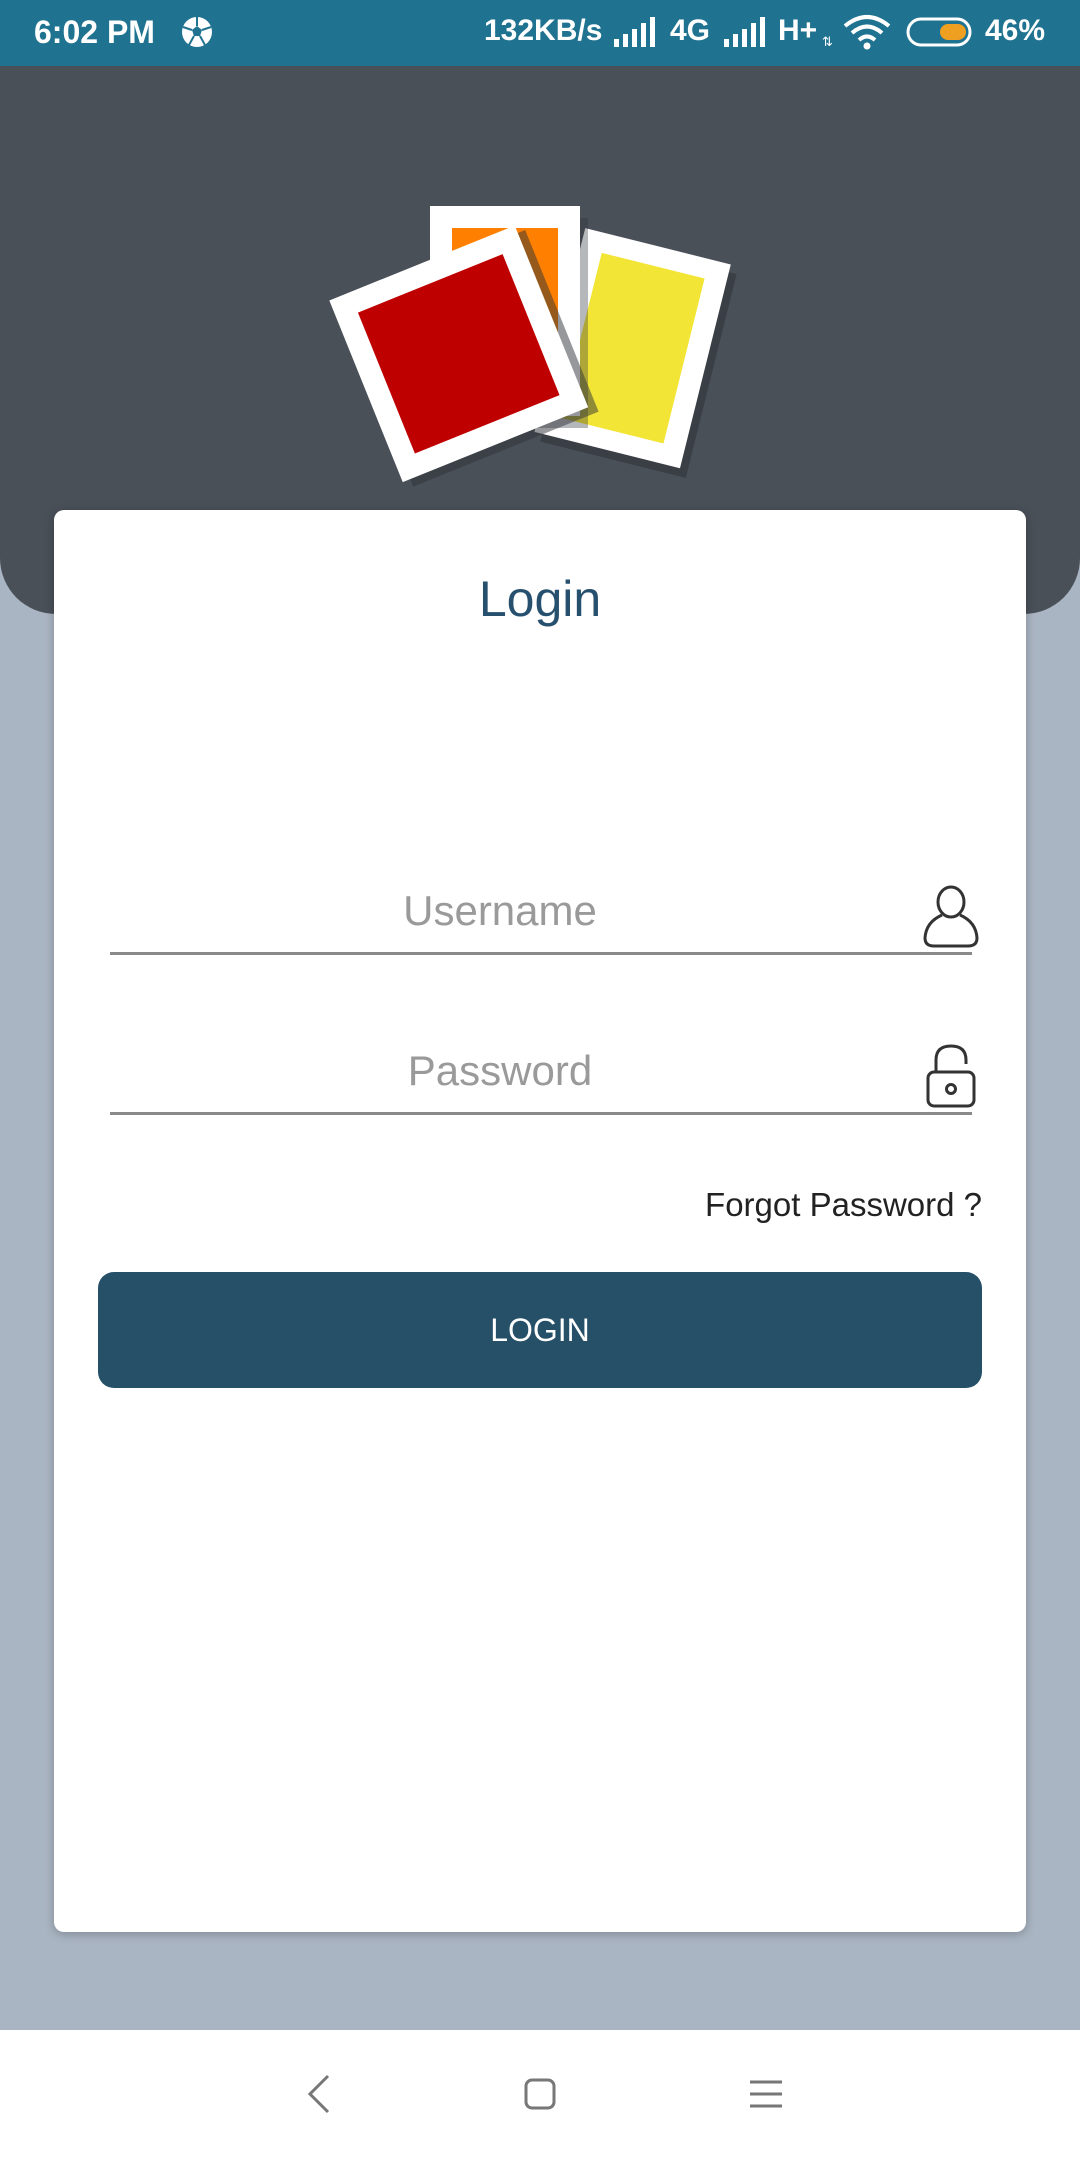 The width and height of the screenshot is (1080, 2160). What do you see at coordinates (533, 346) in the screenshot?
I see `app-logo` at bounding box center [533, 346].